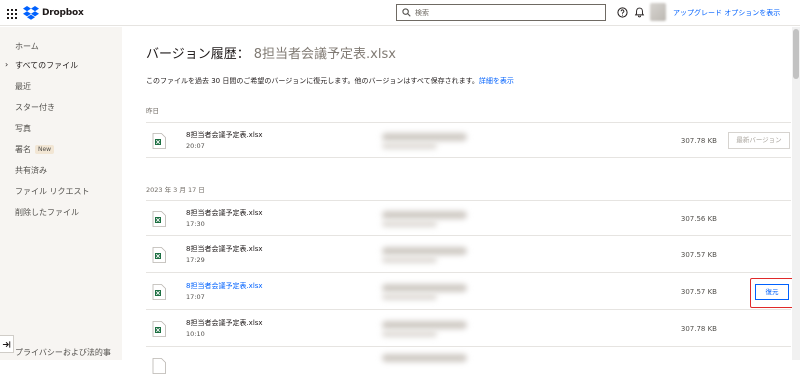  What do you see at coordinates (23, 86) in the screenshot?
I see `sidebar-item-recent: 最近` at bounding box center [23, 86].